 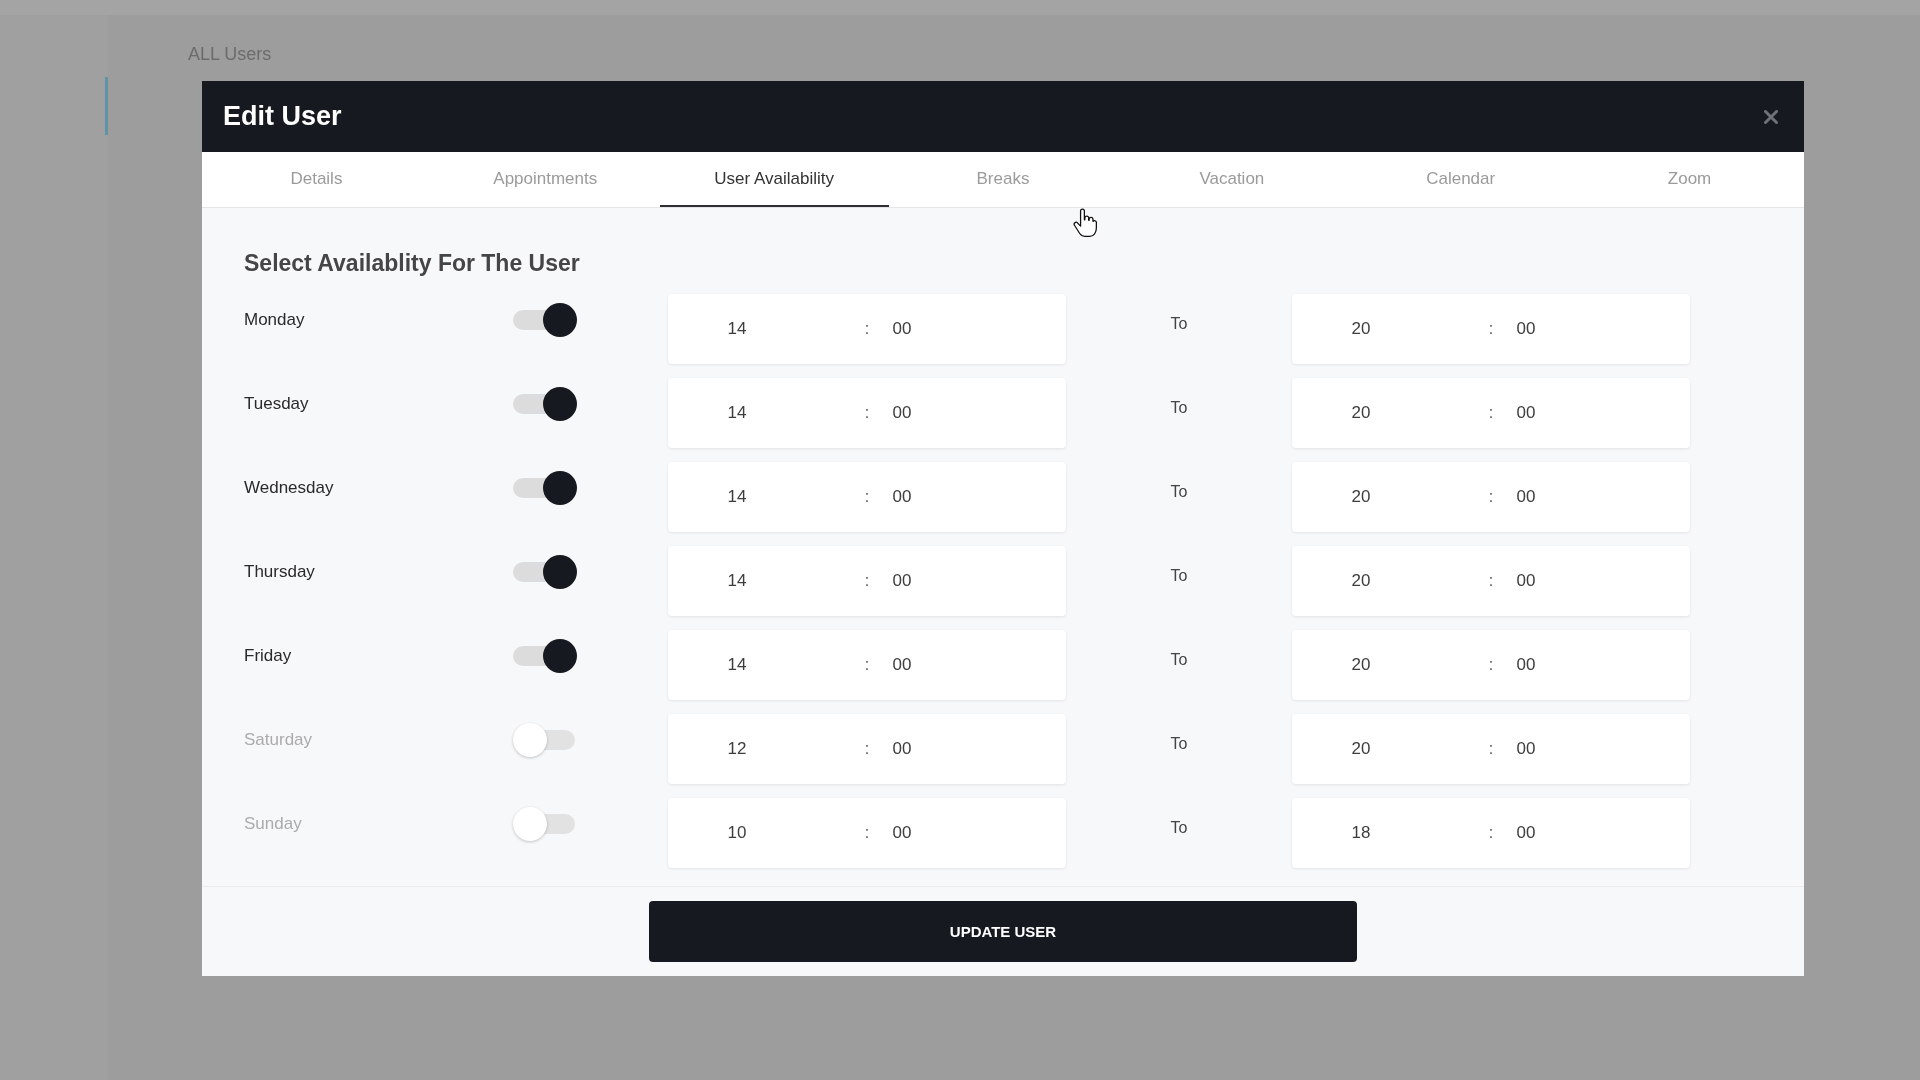 I want to click on day-label: Wednesday, so click(x=289, y=488).